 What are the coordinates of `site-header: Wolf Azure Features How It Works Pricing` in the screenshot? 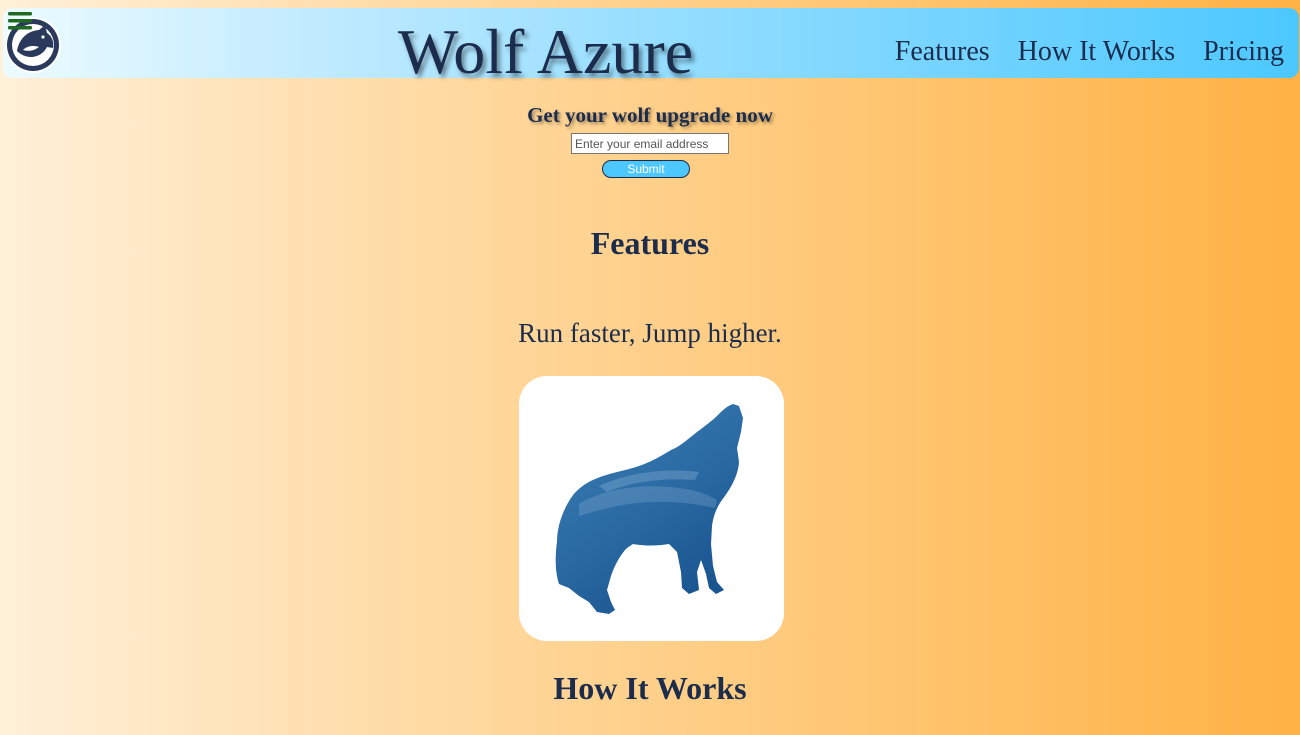 It's located at (651, 47).